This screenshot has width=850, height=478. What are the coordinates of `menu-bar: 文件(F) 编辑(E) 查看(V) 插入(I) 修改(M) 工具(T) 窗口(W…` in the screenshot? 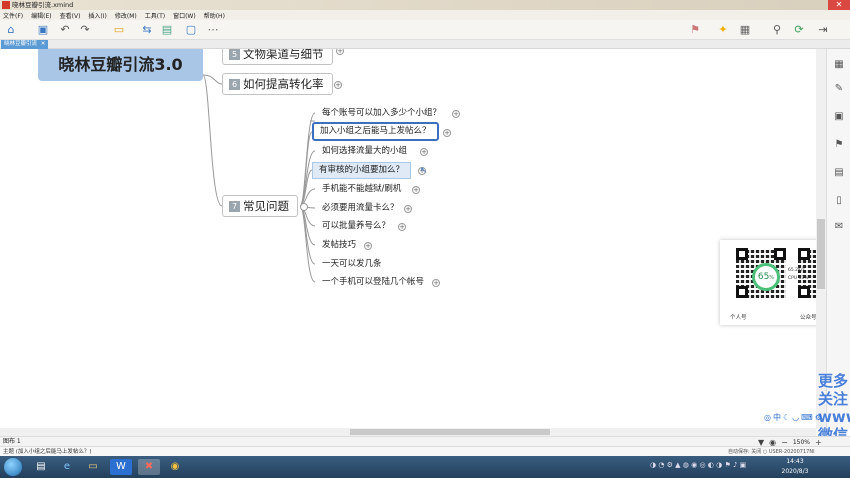 It's located at (425, 15).